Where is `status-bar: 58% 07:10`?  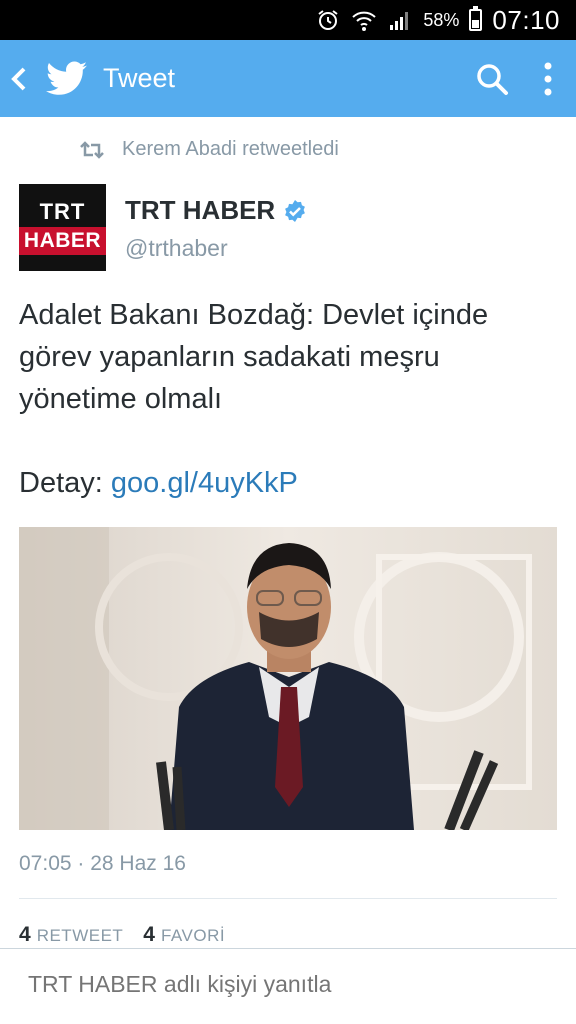
status-bar: 58% 07:10 is located at coordinates (288, 20).